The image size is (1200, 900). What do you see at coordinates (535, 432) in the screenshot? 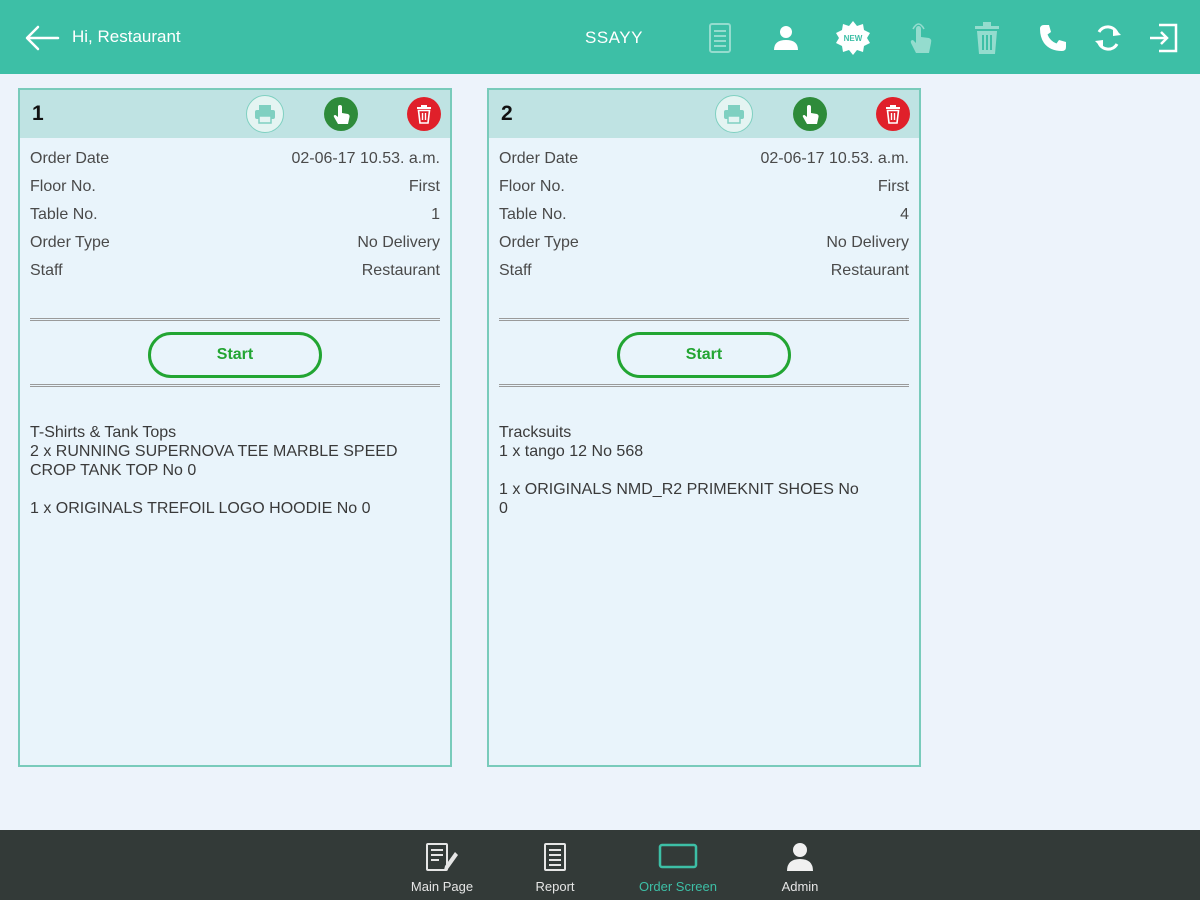
I see `item-category: Tracksuits` at bounding box center [535, 432].